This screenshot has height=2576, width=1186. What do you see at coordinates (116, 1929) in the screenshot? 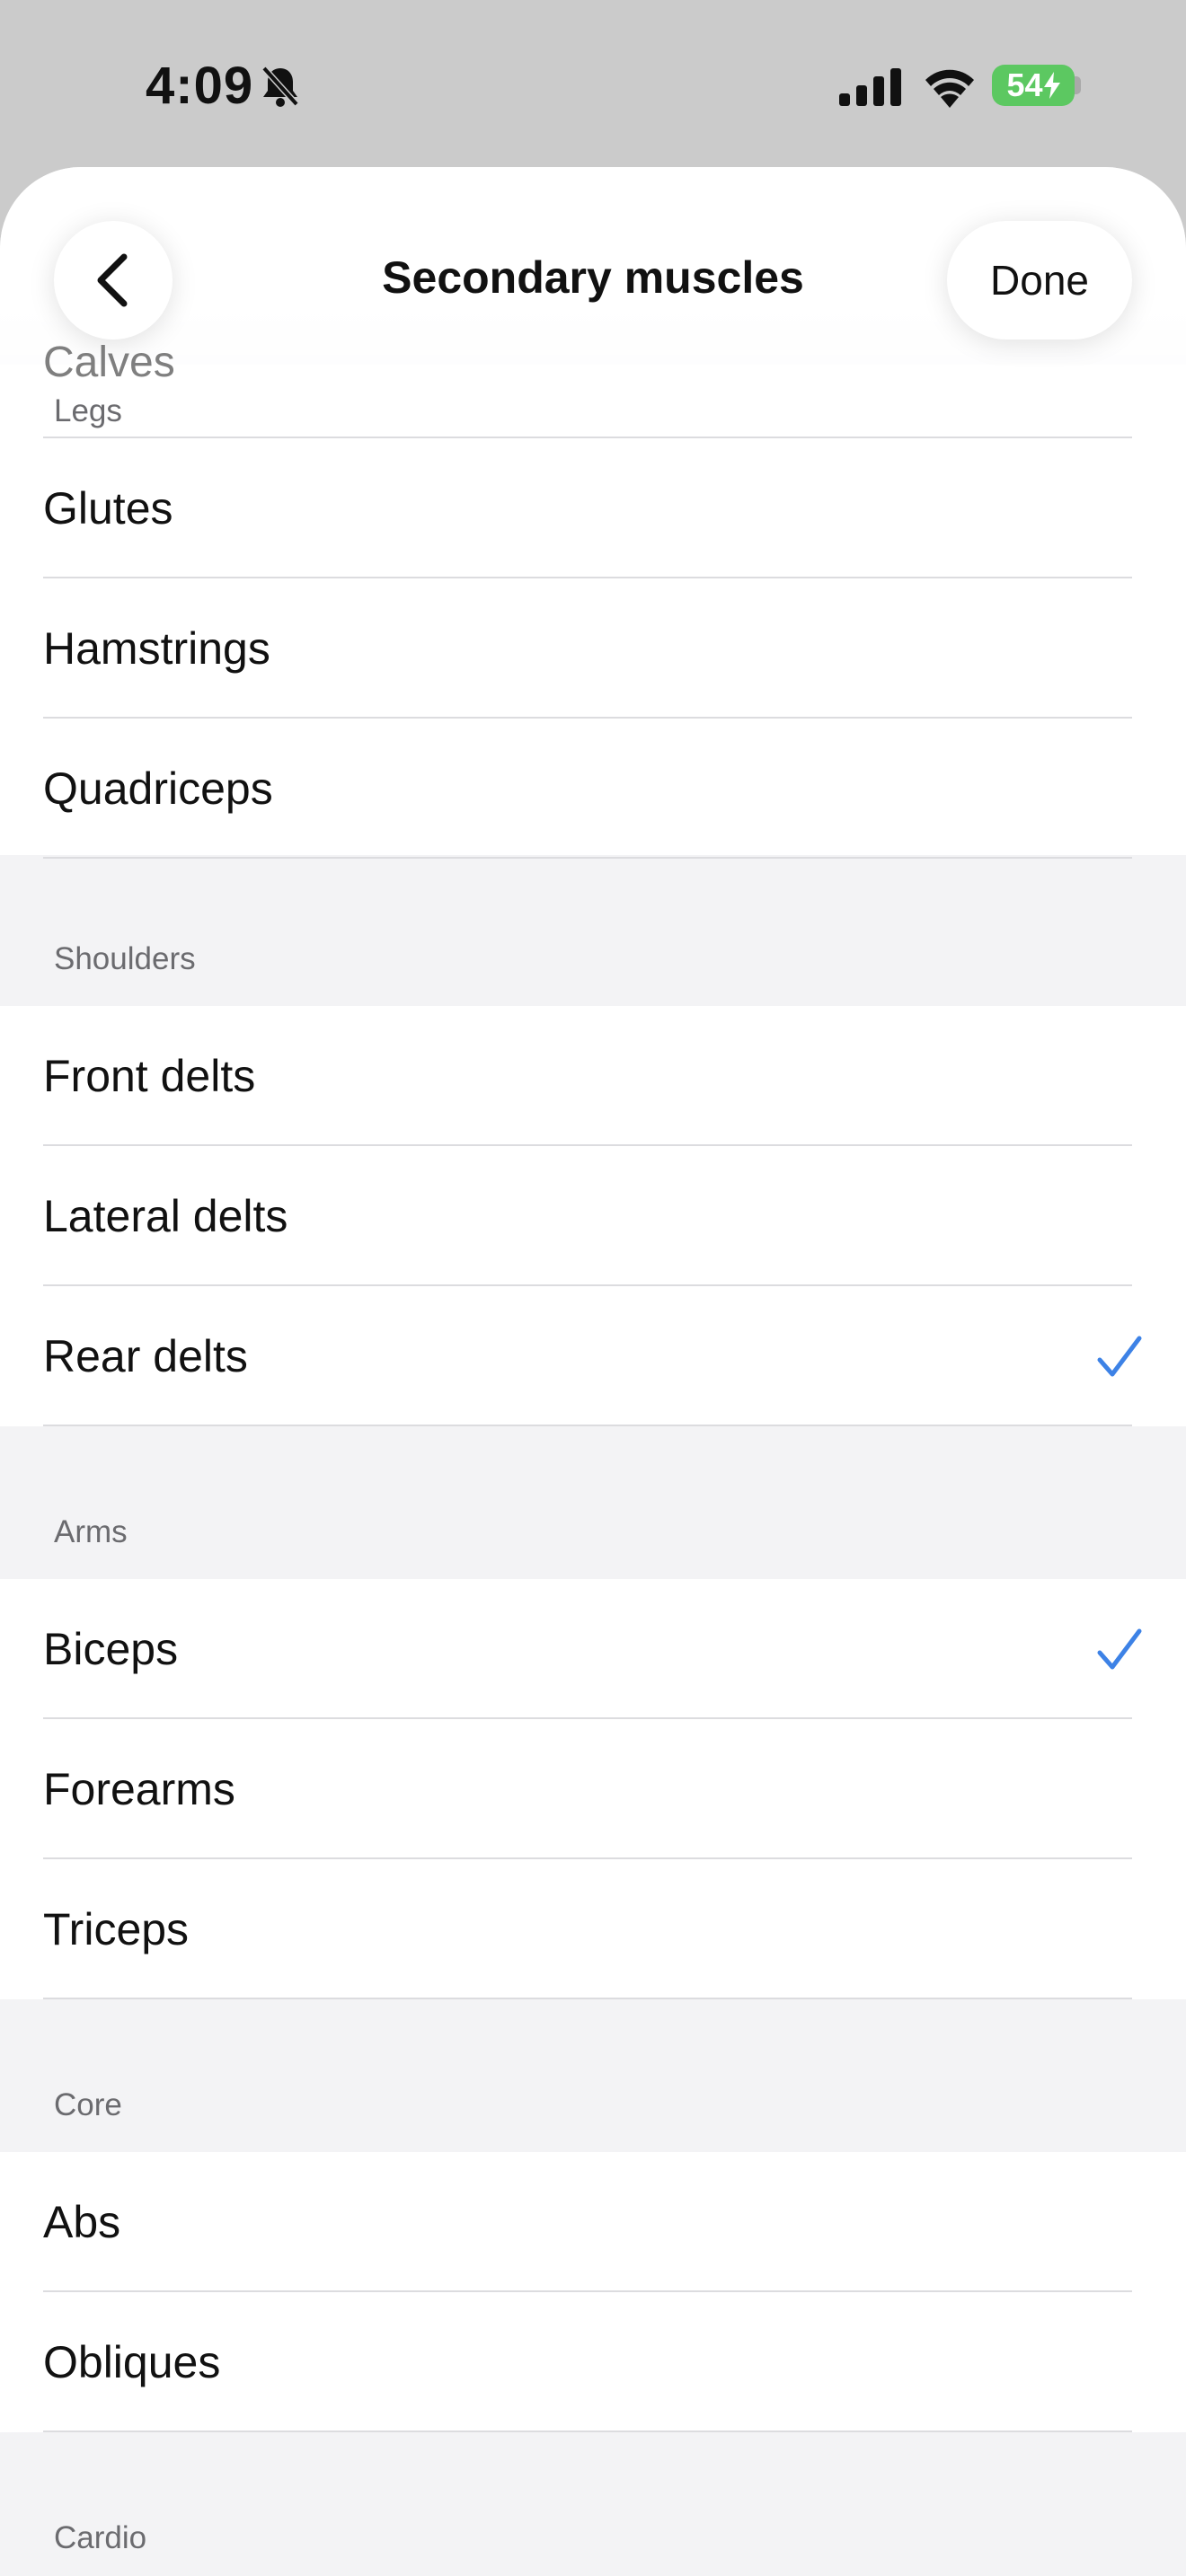
I see `list-item-label: Triceps` at bounding box center [116, 1929].